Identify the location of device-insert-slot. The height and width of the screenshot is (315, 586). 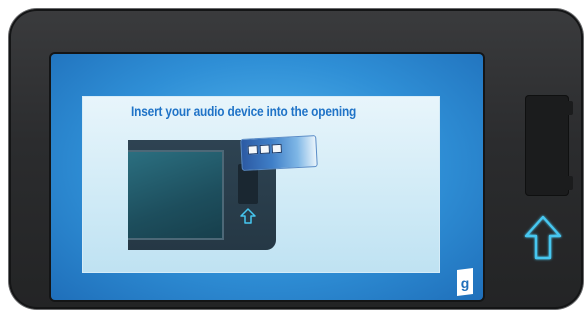
(549, 145).